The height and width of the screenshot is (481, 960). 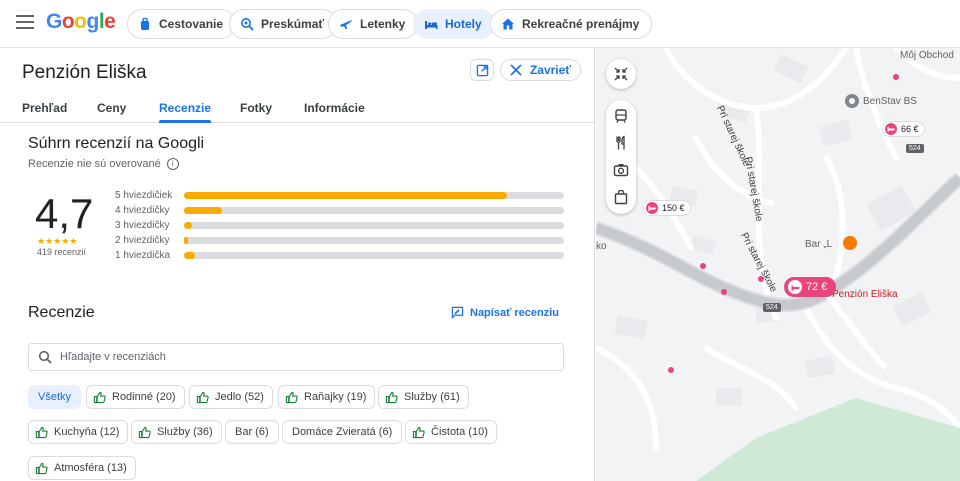 I want to click on star-rating-icons: ★★★★★, so click(x=57, y=241).